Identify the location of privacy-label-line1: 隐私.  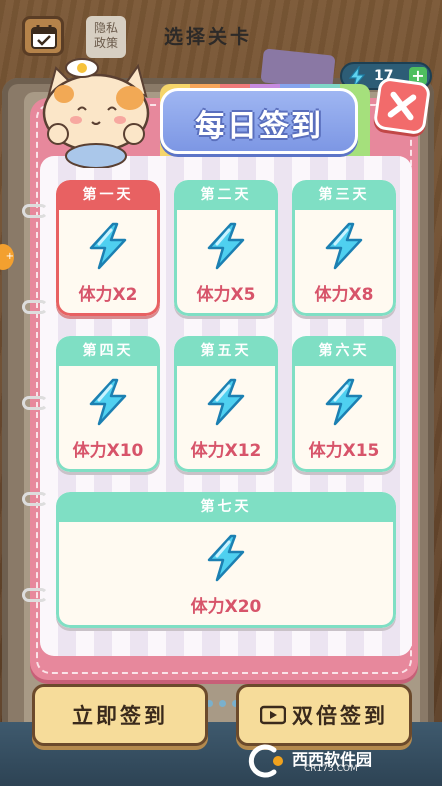
(105, 28).